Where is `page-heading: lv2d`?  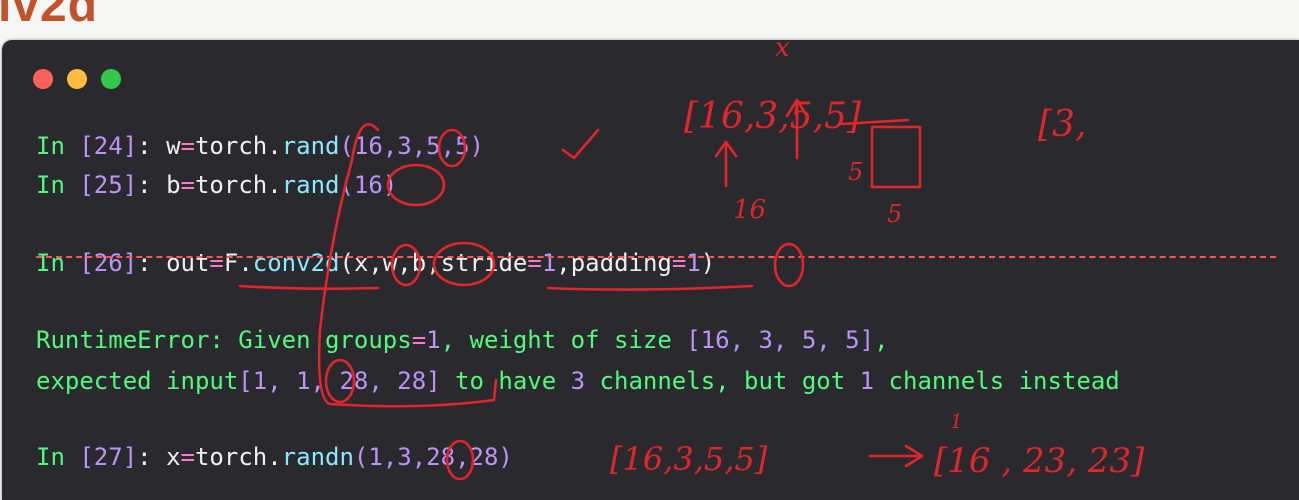
page-heading: lv2d is located at coordinates (49, 16).